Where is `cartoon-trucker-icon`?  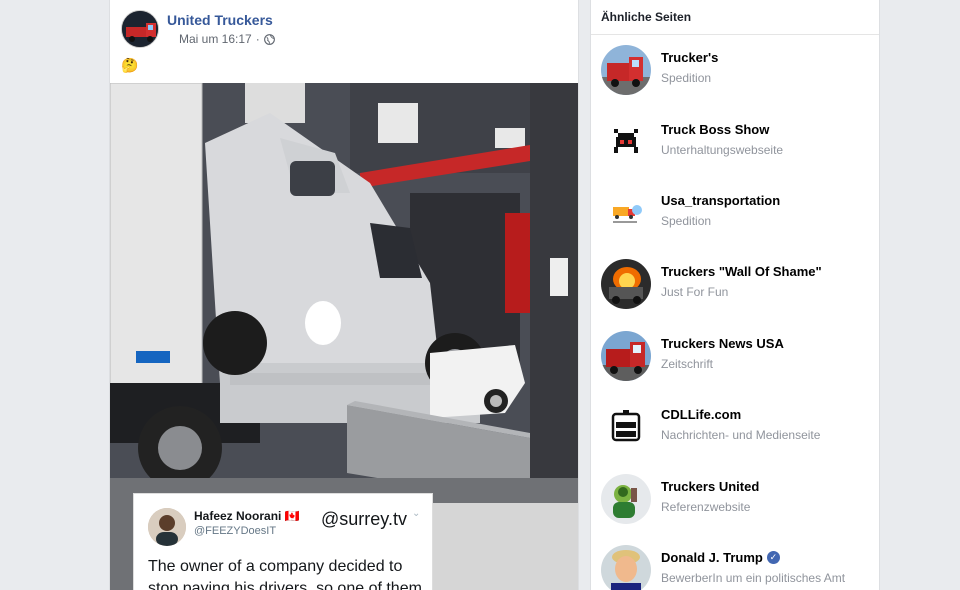 cartoon-trucker-icon is located at coordinates (626, 499).